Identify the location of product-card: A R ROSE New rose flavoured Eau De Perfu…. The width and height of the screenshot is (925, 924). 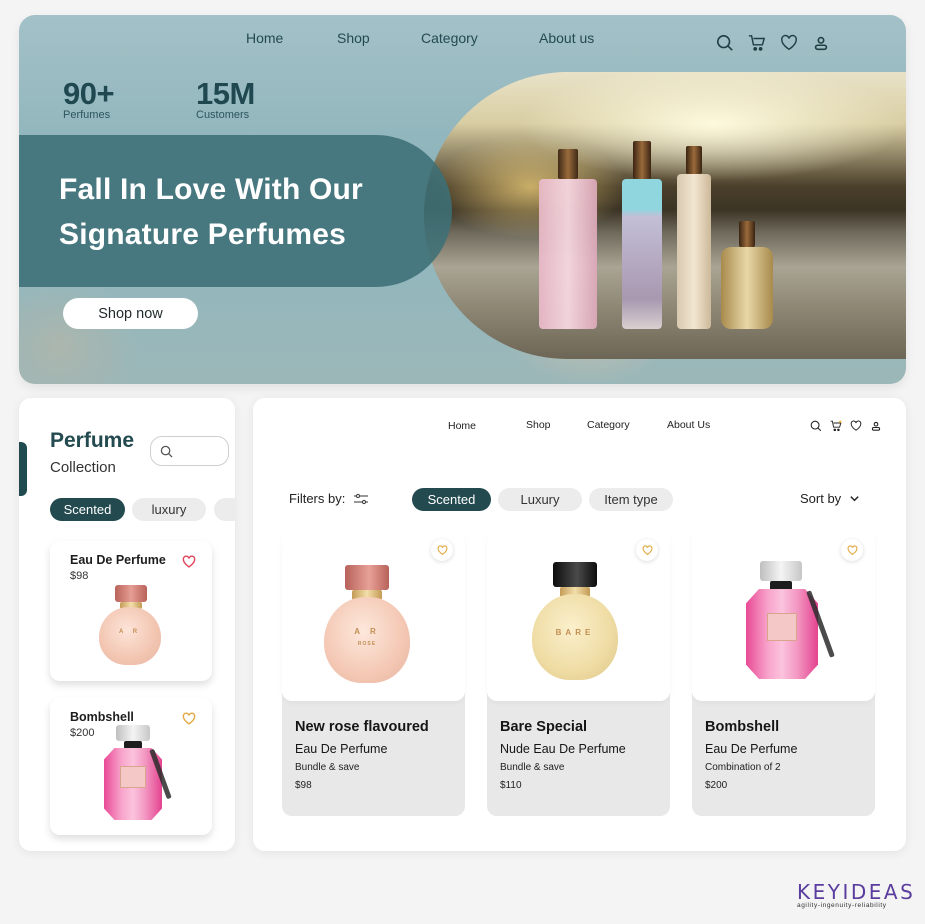
(373, 673).